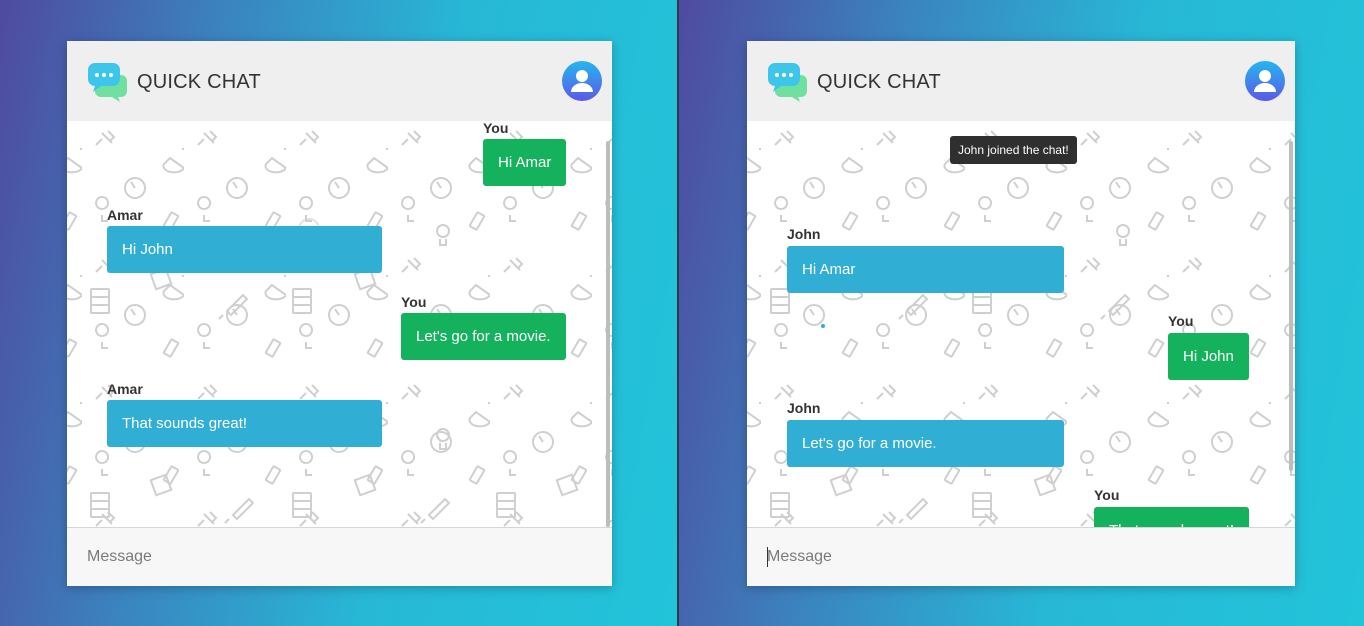  Describe the element at coordinates (925, 269) in the screenshot. I see `message-bubble-other: Hi Amar` at that location.